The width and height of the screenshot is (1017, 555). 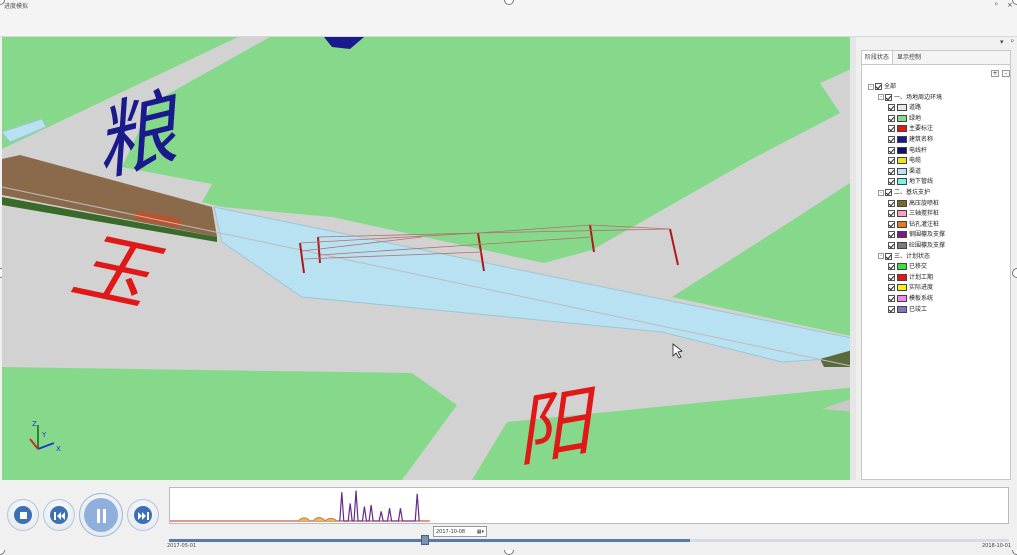 I want to click on tree-item: 渠道, so click(x=904, y=172).